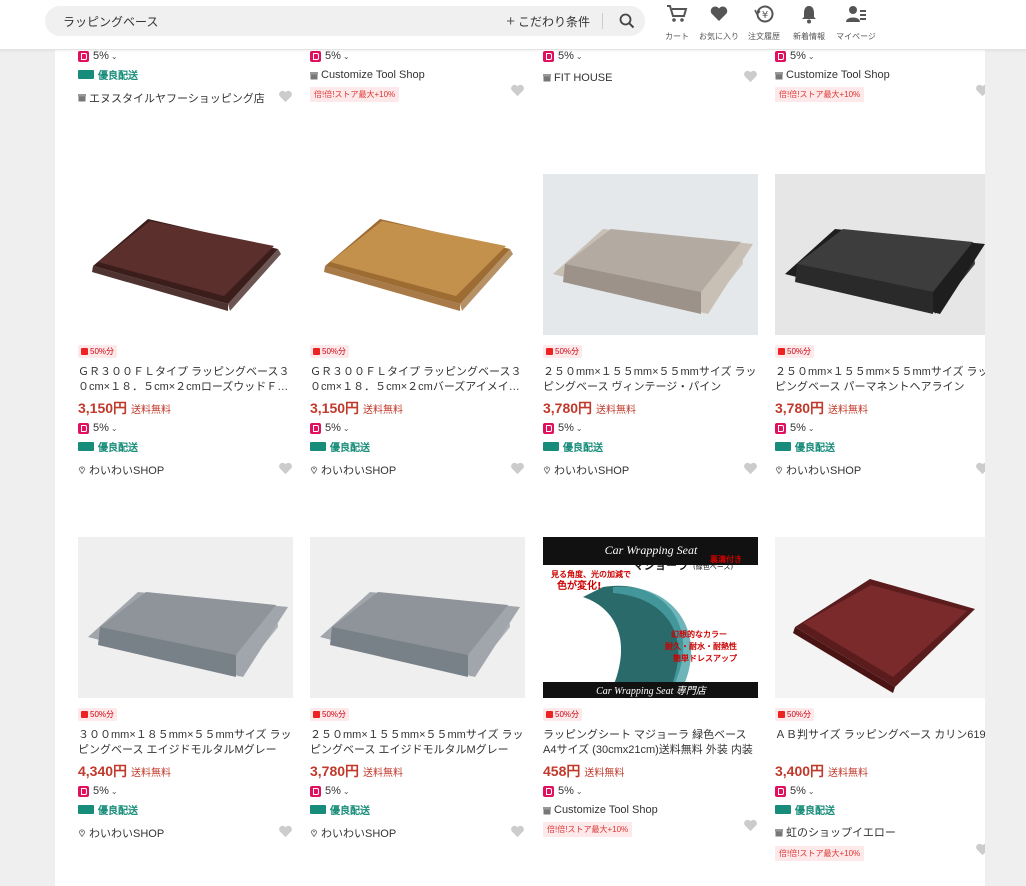 The width and height of the screenshot is (1026, 886). I want to click on product-title: ２５０mm×１５５mm×５５mmサイズ ラッピングベース パーマネントヘアライン, so click(880, 380).